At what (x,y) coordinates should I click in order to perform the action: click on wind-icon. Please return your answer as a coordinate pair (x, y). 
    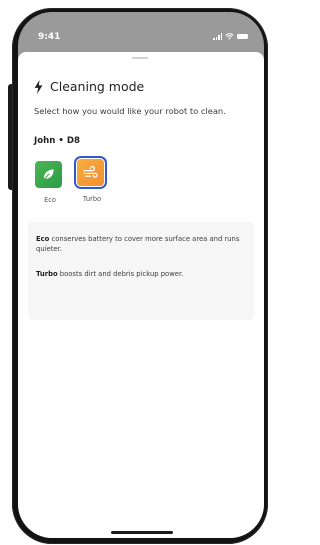
    Looking at the image, I should click on (90, 172).